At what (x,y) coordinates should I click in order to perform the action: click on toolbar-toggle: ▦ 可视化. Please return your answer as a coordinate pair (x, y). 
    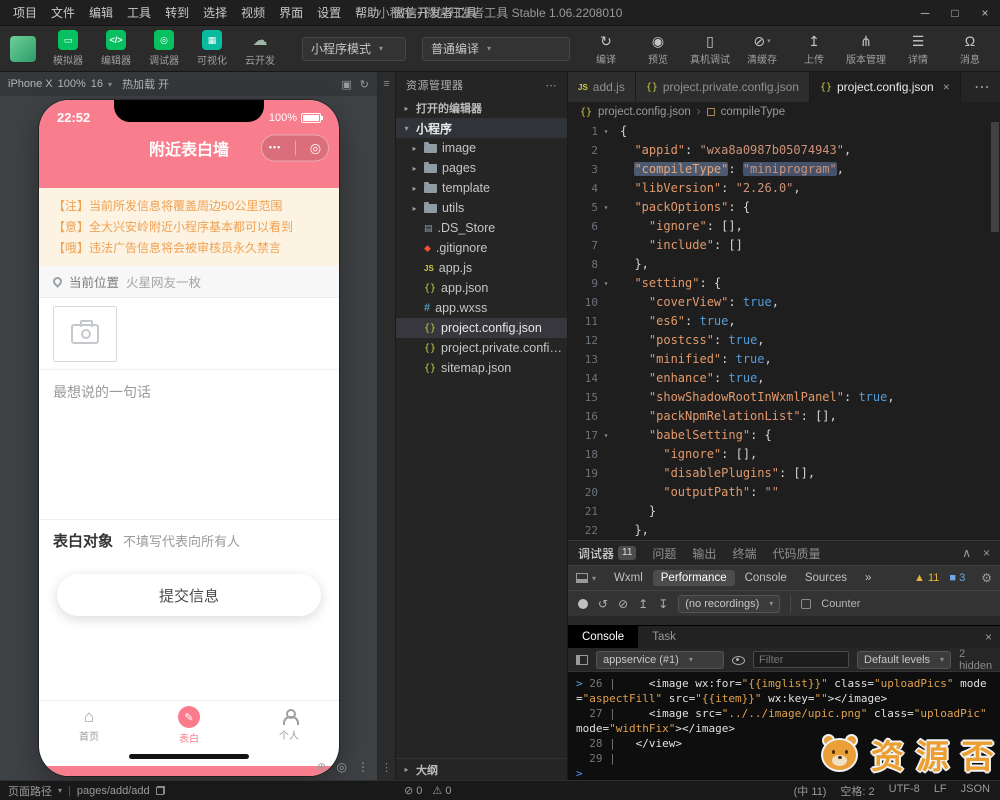
    Looking at the image, I should click on (212, 48).